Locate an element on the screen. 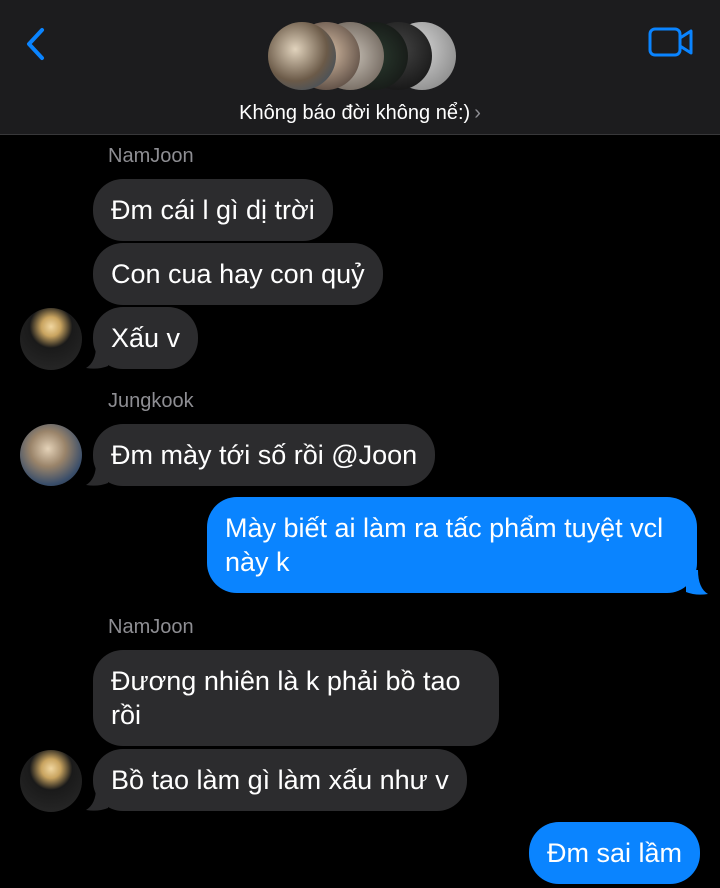  message-bubble-outgoing: Đm sai lầm is located at coordinates (615, 853).